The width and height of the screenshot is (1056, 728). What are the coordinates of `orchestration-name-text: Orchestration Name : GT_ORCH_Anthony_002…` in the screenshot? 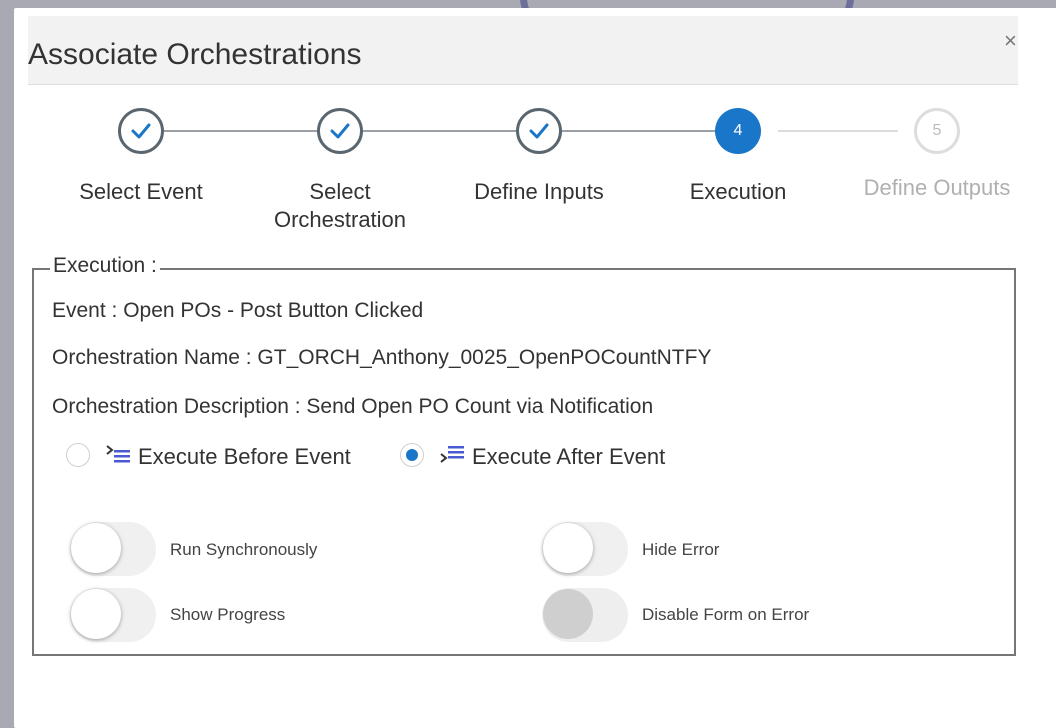 It's located at (382, 357).